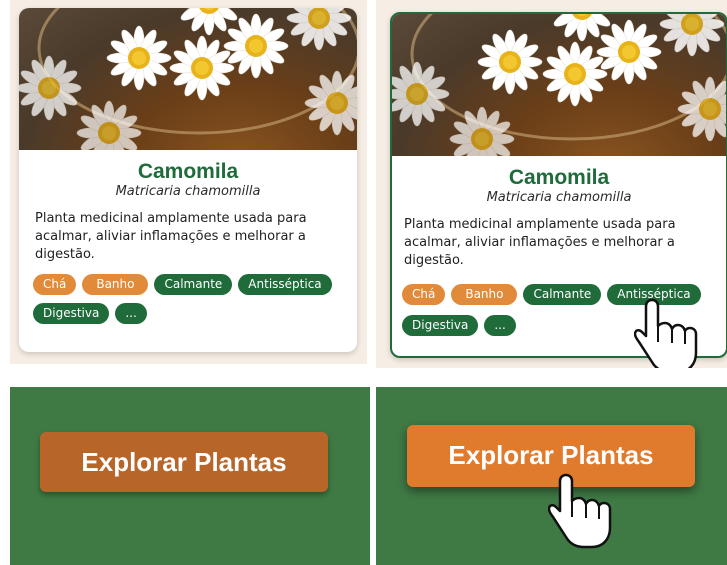  Describe the element at coordinates (184, 462) in the screenshot. I see `explore-plants-button: Explorar Plantas` at that location.